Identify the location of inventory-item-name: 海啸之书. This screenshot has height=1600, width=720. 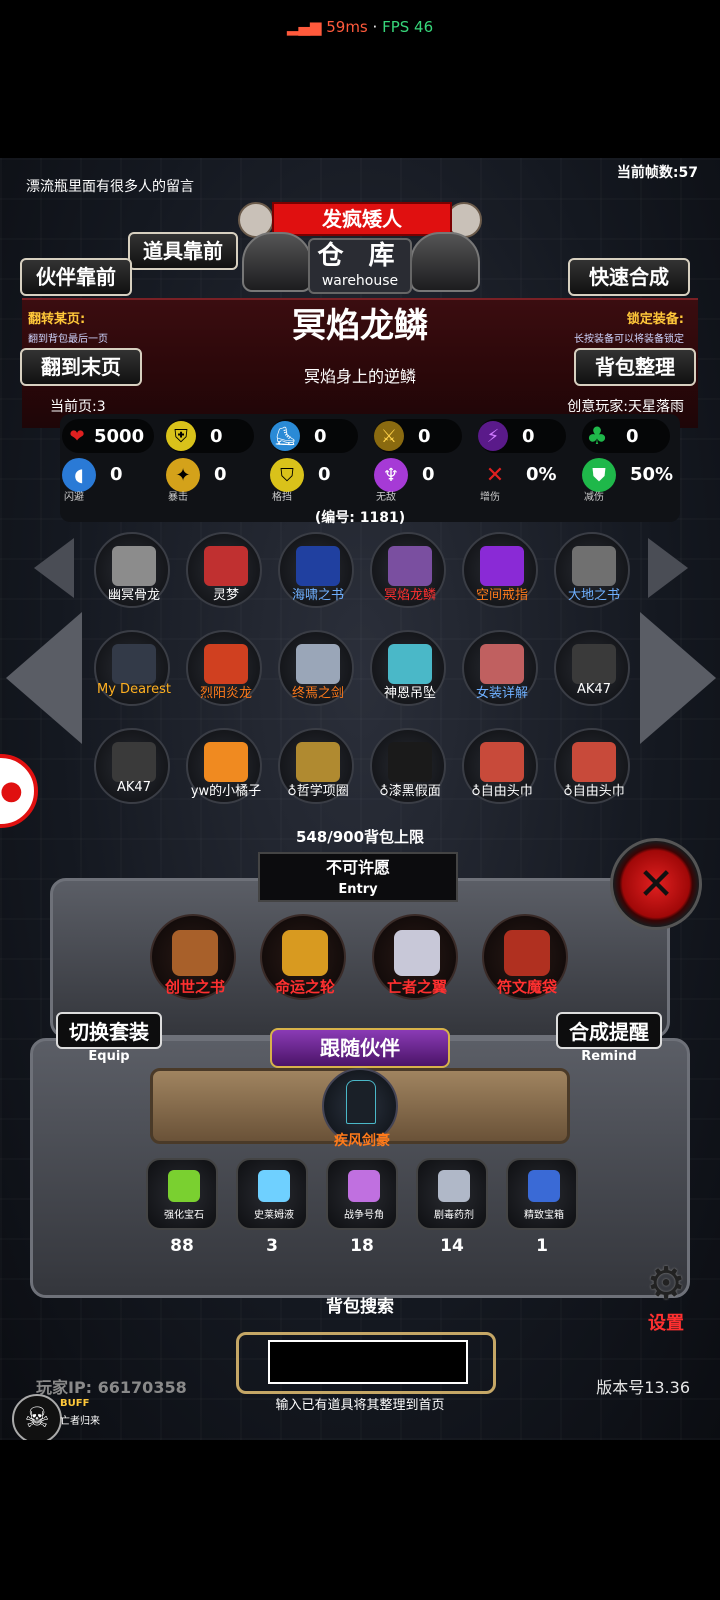
(317, 595).